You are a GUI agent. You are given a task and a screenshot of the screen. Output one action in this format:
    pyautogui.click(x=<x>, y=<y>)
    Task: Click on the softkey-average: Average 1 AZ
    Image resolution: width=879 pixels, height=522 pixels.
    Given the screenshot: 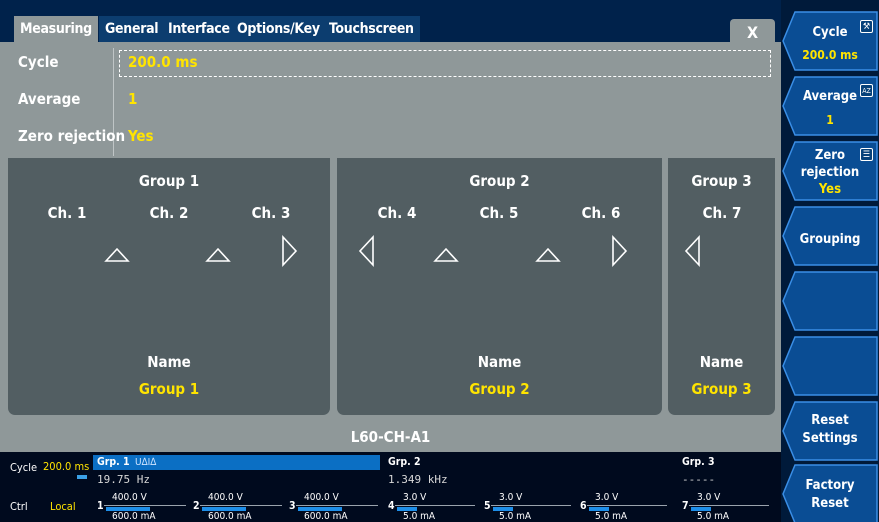 What is the action you would take?
    pyautogui.click(x=830, y=106)
    